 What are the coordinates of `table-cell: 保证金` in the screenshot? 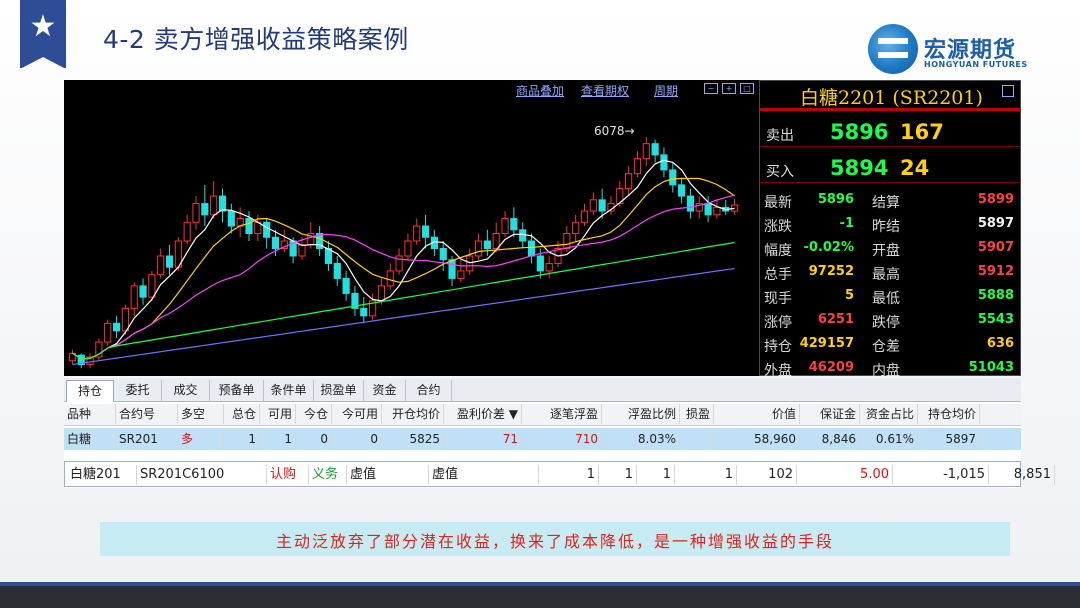 It's located at (830, 414).